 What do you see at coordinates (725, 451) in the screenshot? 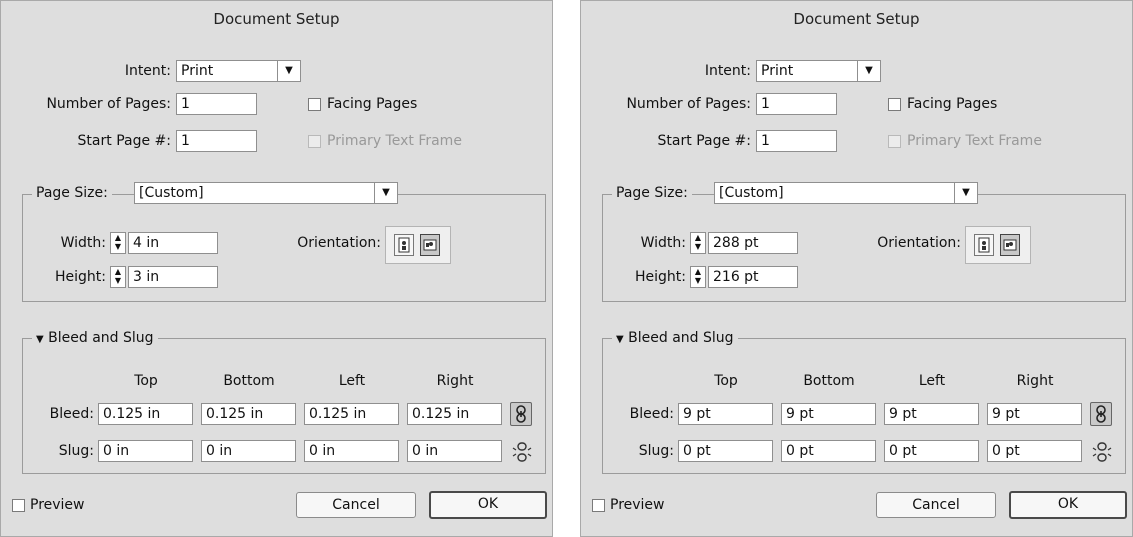
I see `slug-top-field: 0 pt` at bounding box center [725, 451].